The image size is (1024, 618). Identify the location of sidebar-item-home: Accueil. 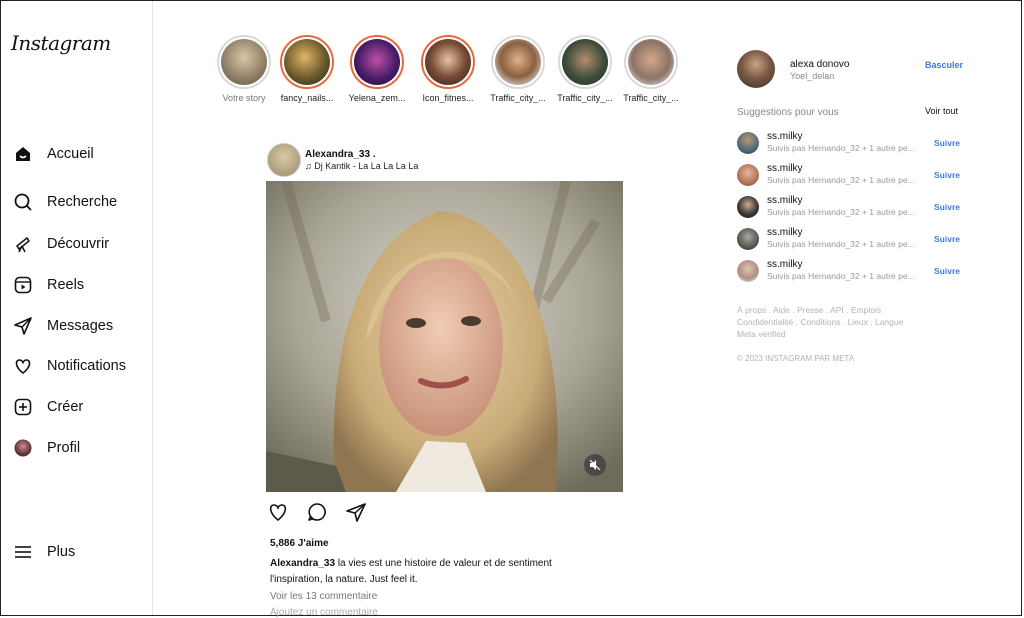
(53, 154).